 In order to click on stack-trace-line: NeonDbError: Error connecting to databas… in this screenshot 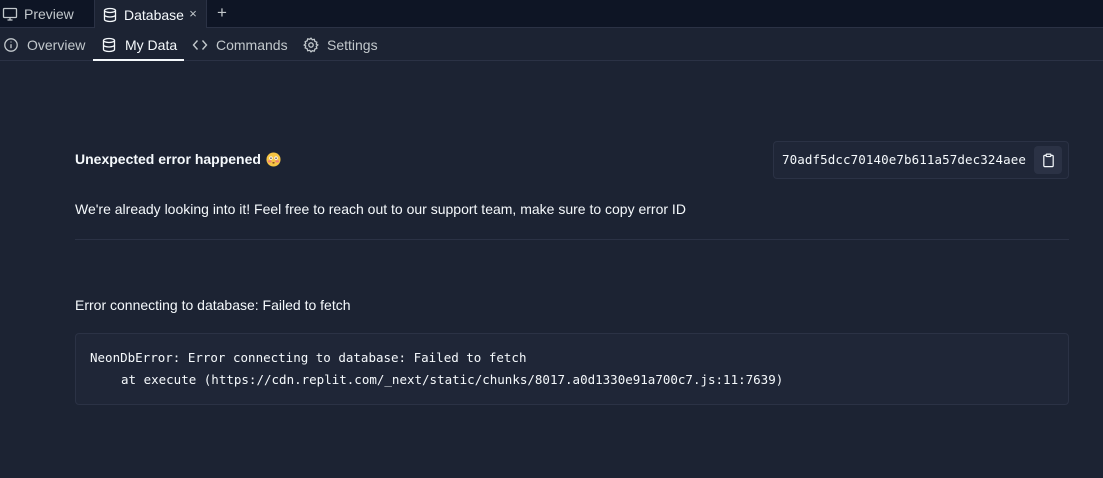, I will do `click(308, 357)`.